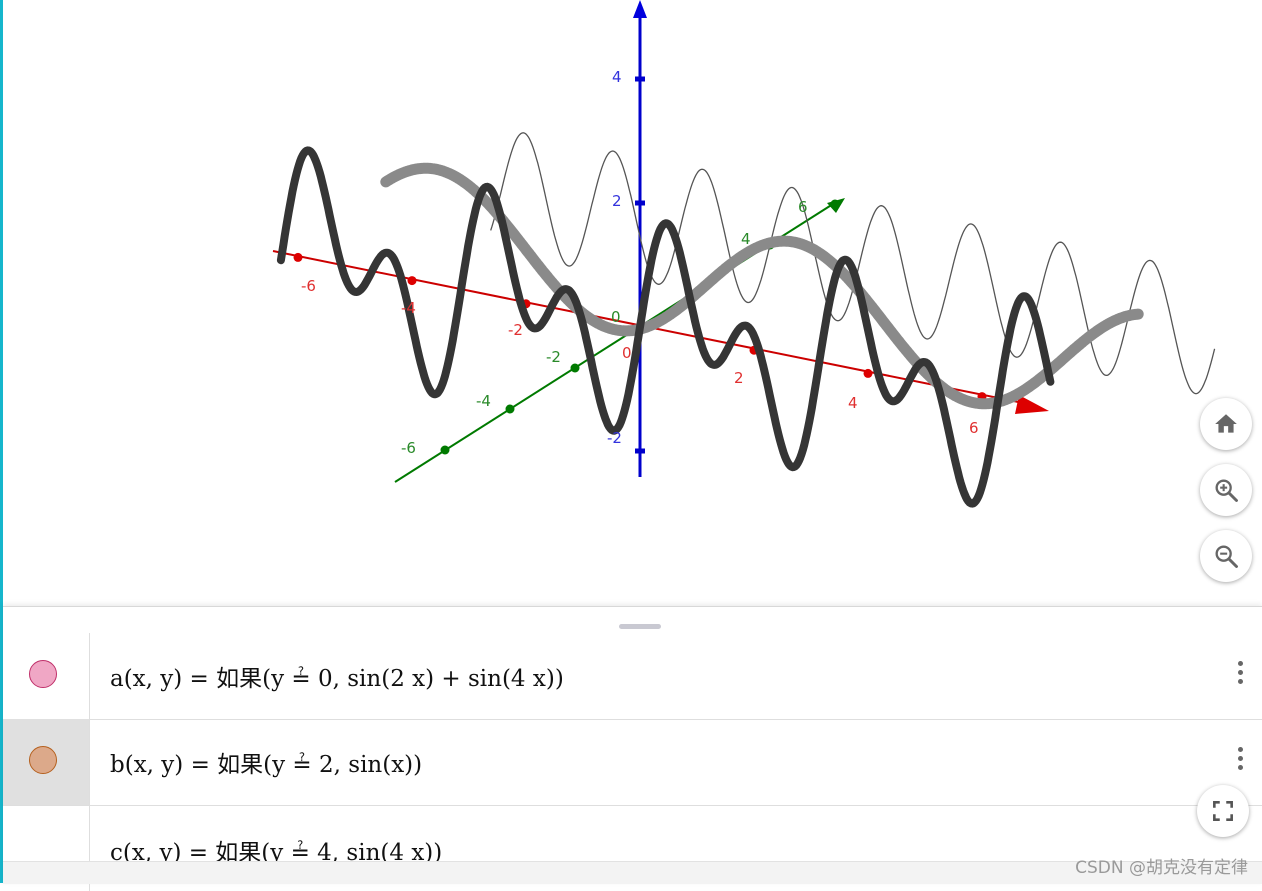 The height and width of the screenshot is (891, 1262). I want to click on y-tick-label: 6, so click(803, 207).